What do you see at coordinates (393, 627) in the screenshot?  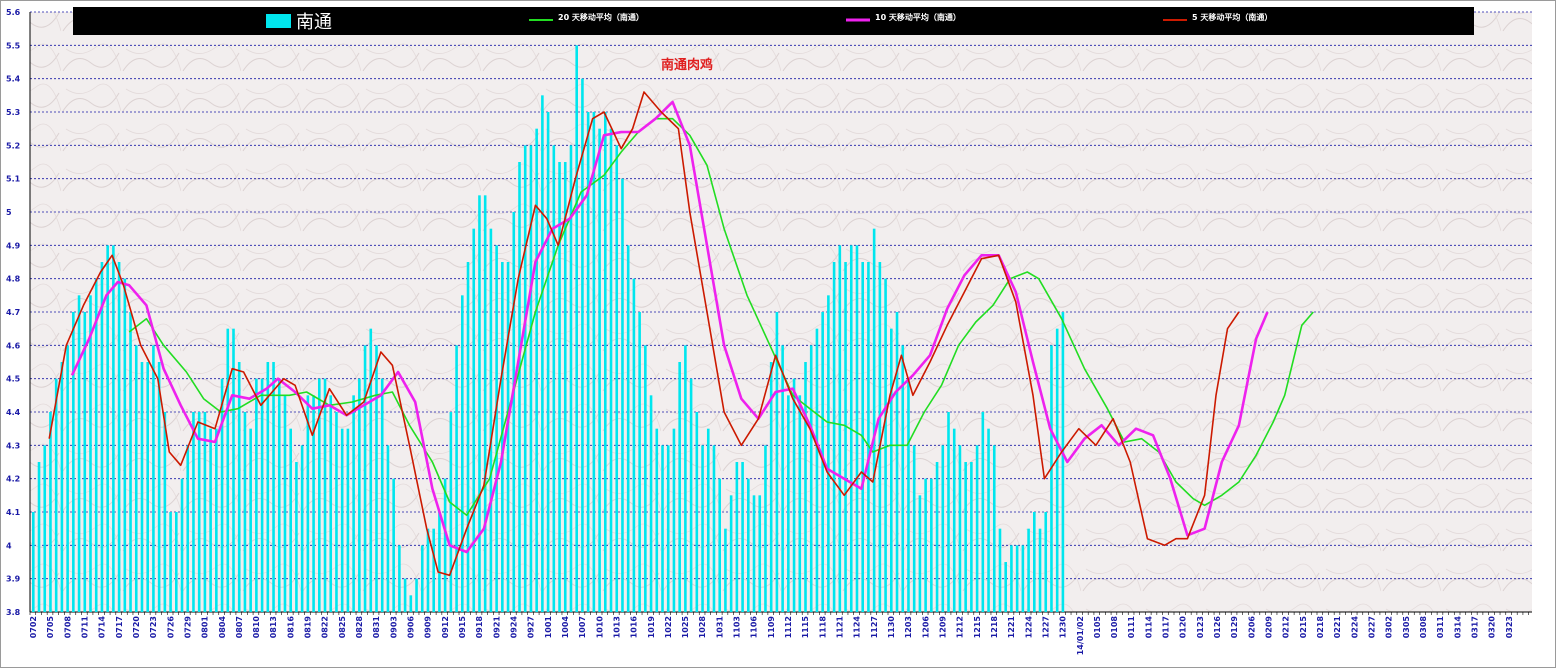 I see `x-tick-label: 0903` at bounding box center [393, 627].